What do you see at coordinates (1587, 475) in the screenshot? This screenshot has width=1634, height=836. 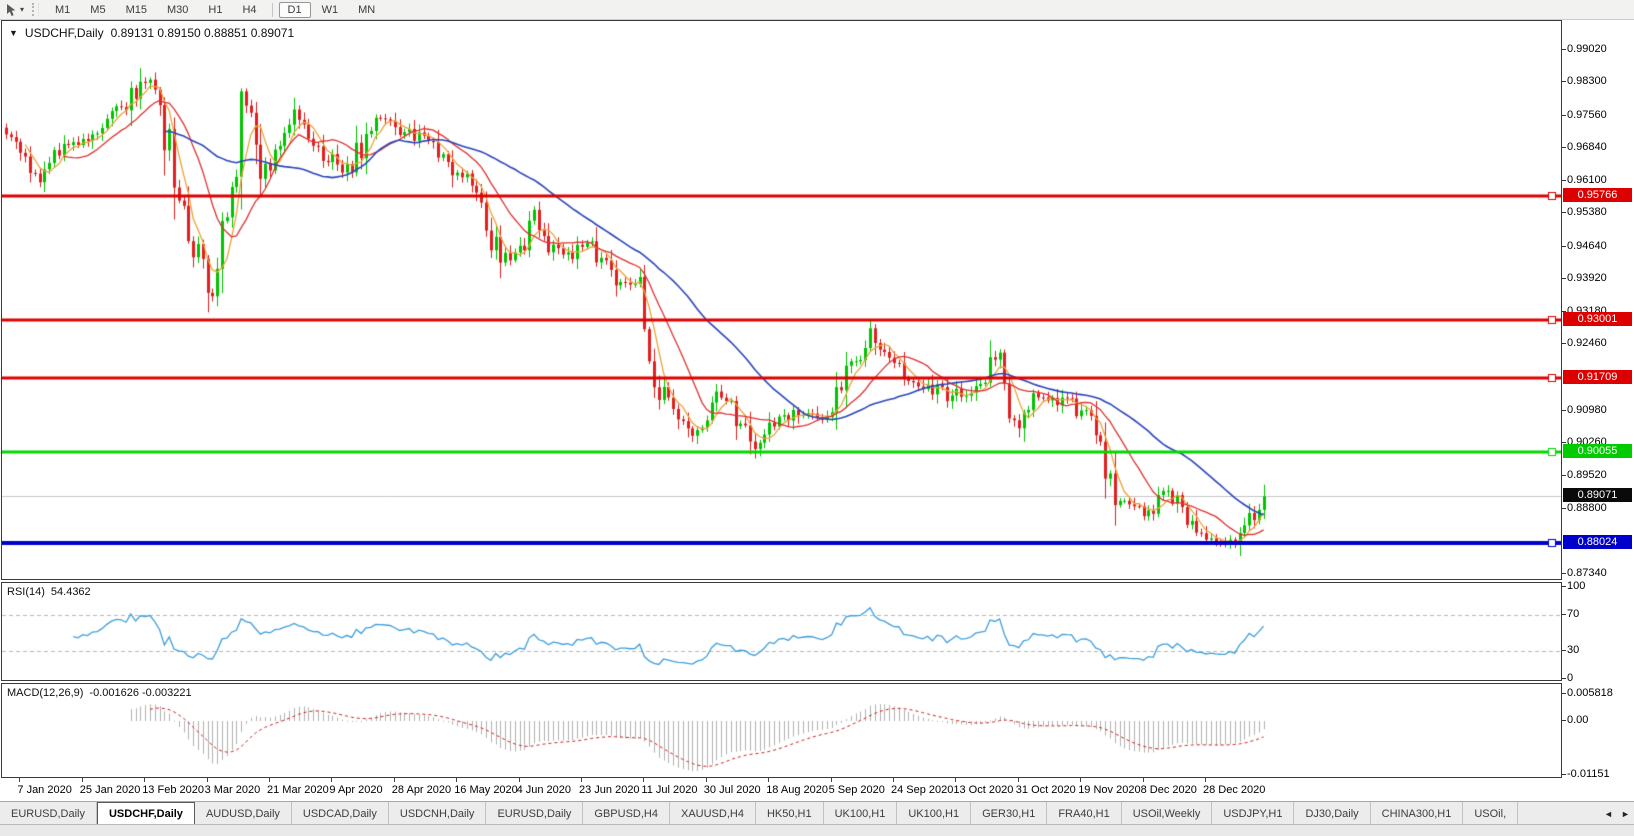 I see `price-axis-label: 0.89520` at bounding box center [1587, 475].